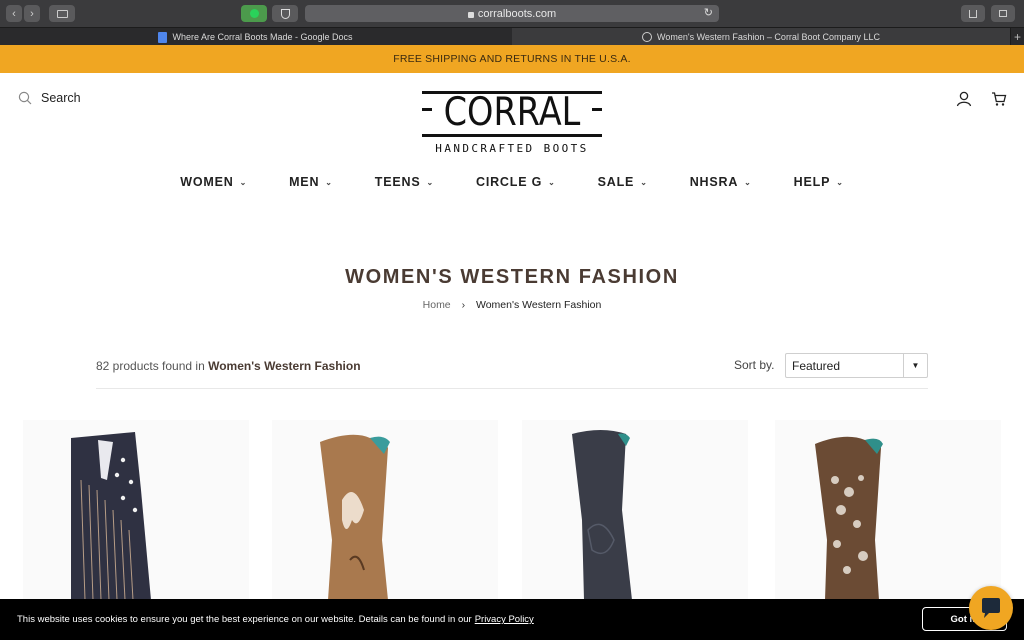  What do you see at coordinates (819, 182) in the screenshot?
I see `nav-item-help: HELP ⌄` at bounding box center [819, 182].